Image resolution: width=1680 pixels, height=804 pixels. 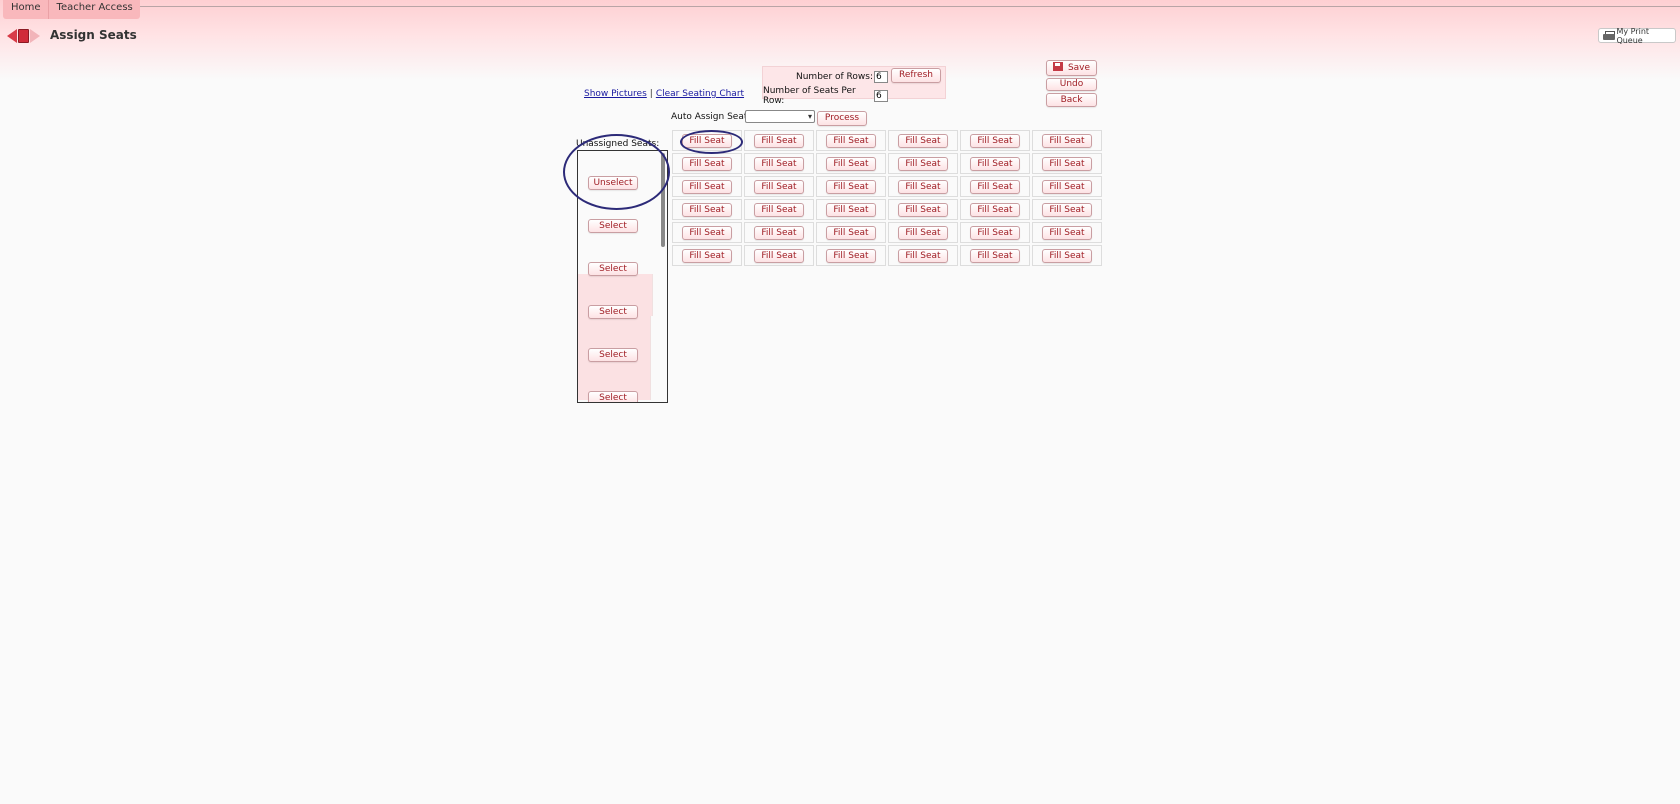 I want to click on chart-links: Show Pictures | Clear Seating Chart, so click(x=664, y=94).